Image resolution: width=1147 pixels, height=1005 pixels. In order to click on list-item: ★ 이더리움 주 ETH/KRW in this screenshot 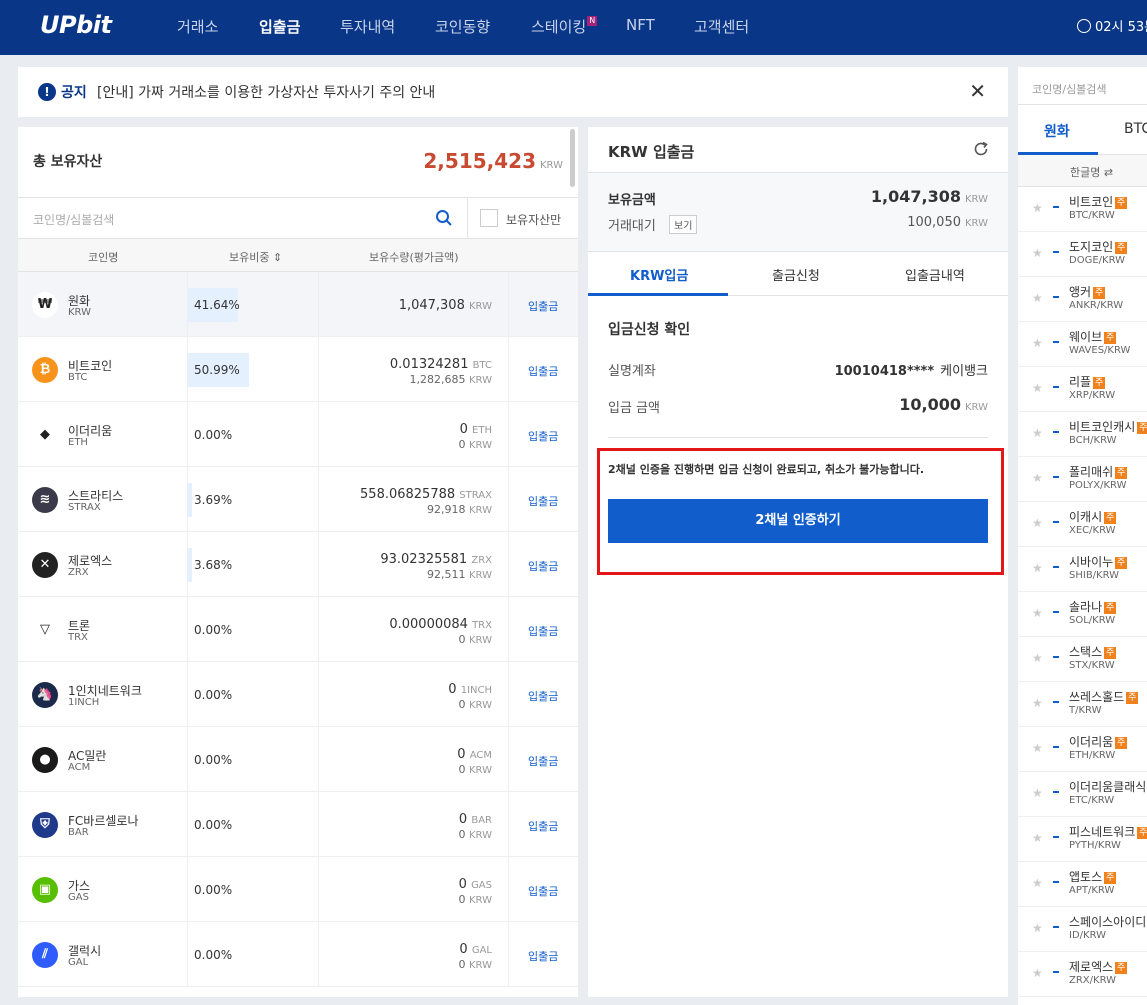, I will do `click(1082, 749)`.